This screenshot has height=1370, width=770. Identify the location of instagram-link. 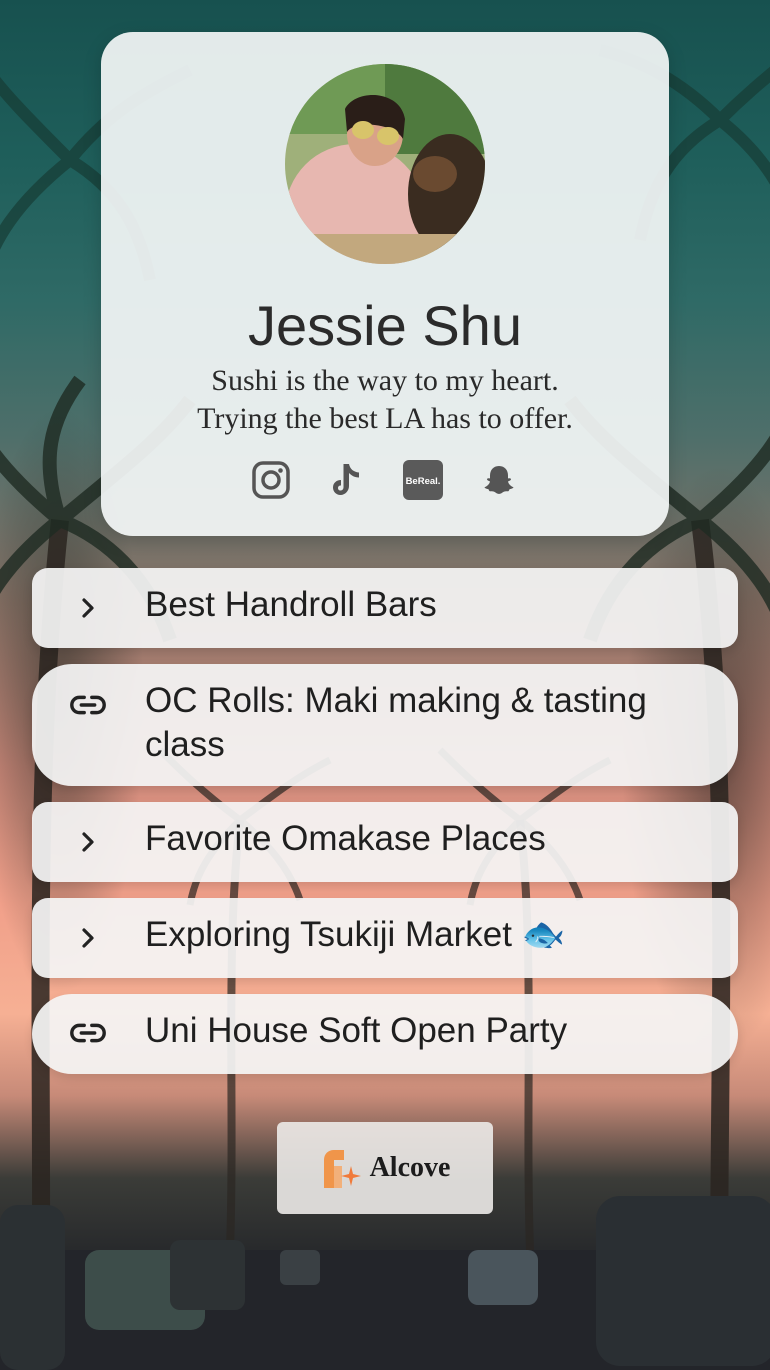
(271, 480).